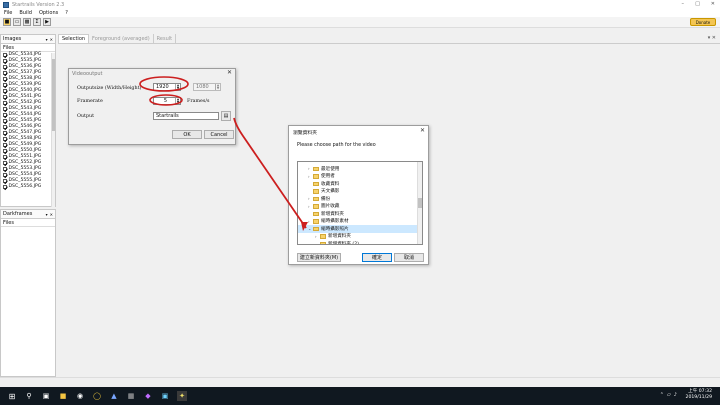 Image resolution: width=720 pixels, height=405 pixels. I want to click on app-icon-2: ◆, so click(148, 396).